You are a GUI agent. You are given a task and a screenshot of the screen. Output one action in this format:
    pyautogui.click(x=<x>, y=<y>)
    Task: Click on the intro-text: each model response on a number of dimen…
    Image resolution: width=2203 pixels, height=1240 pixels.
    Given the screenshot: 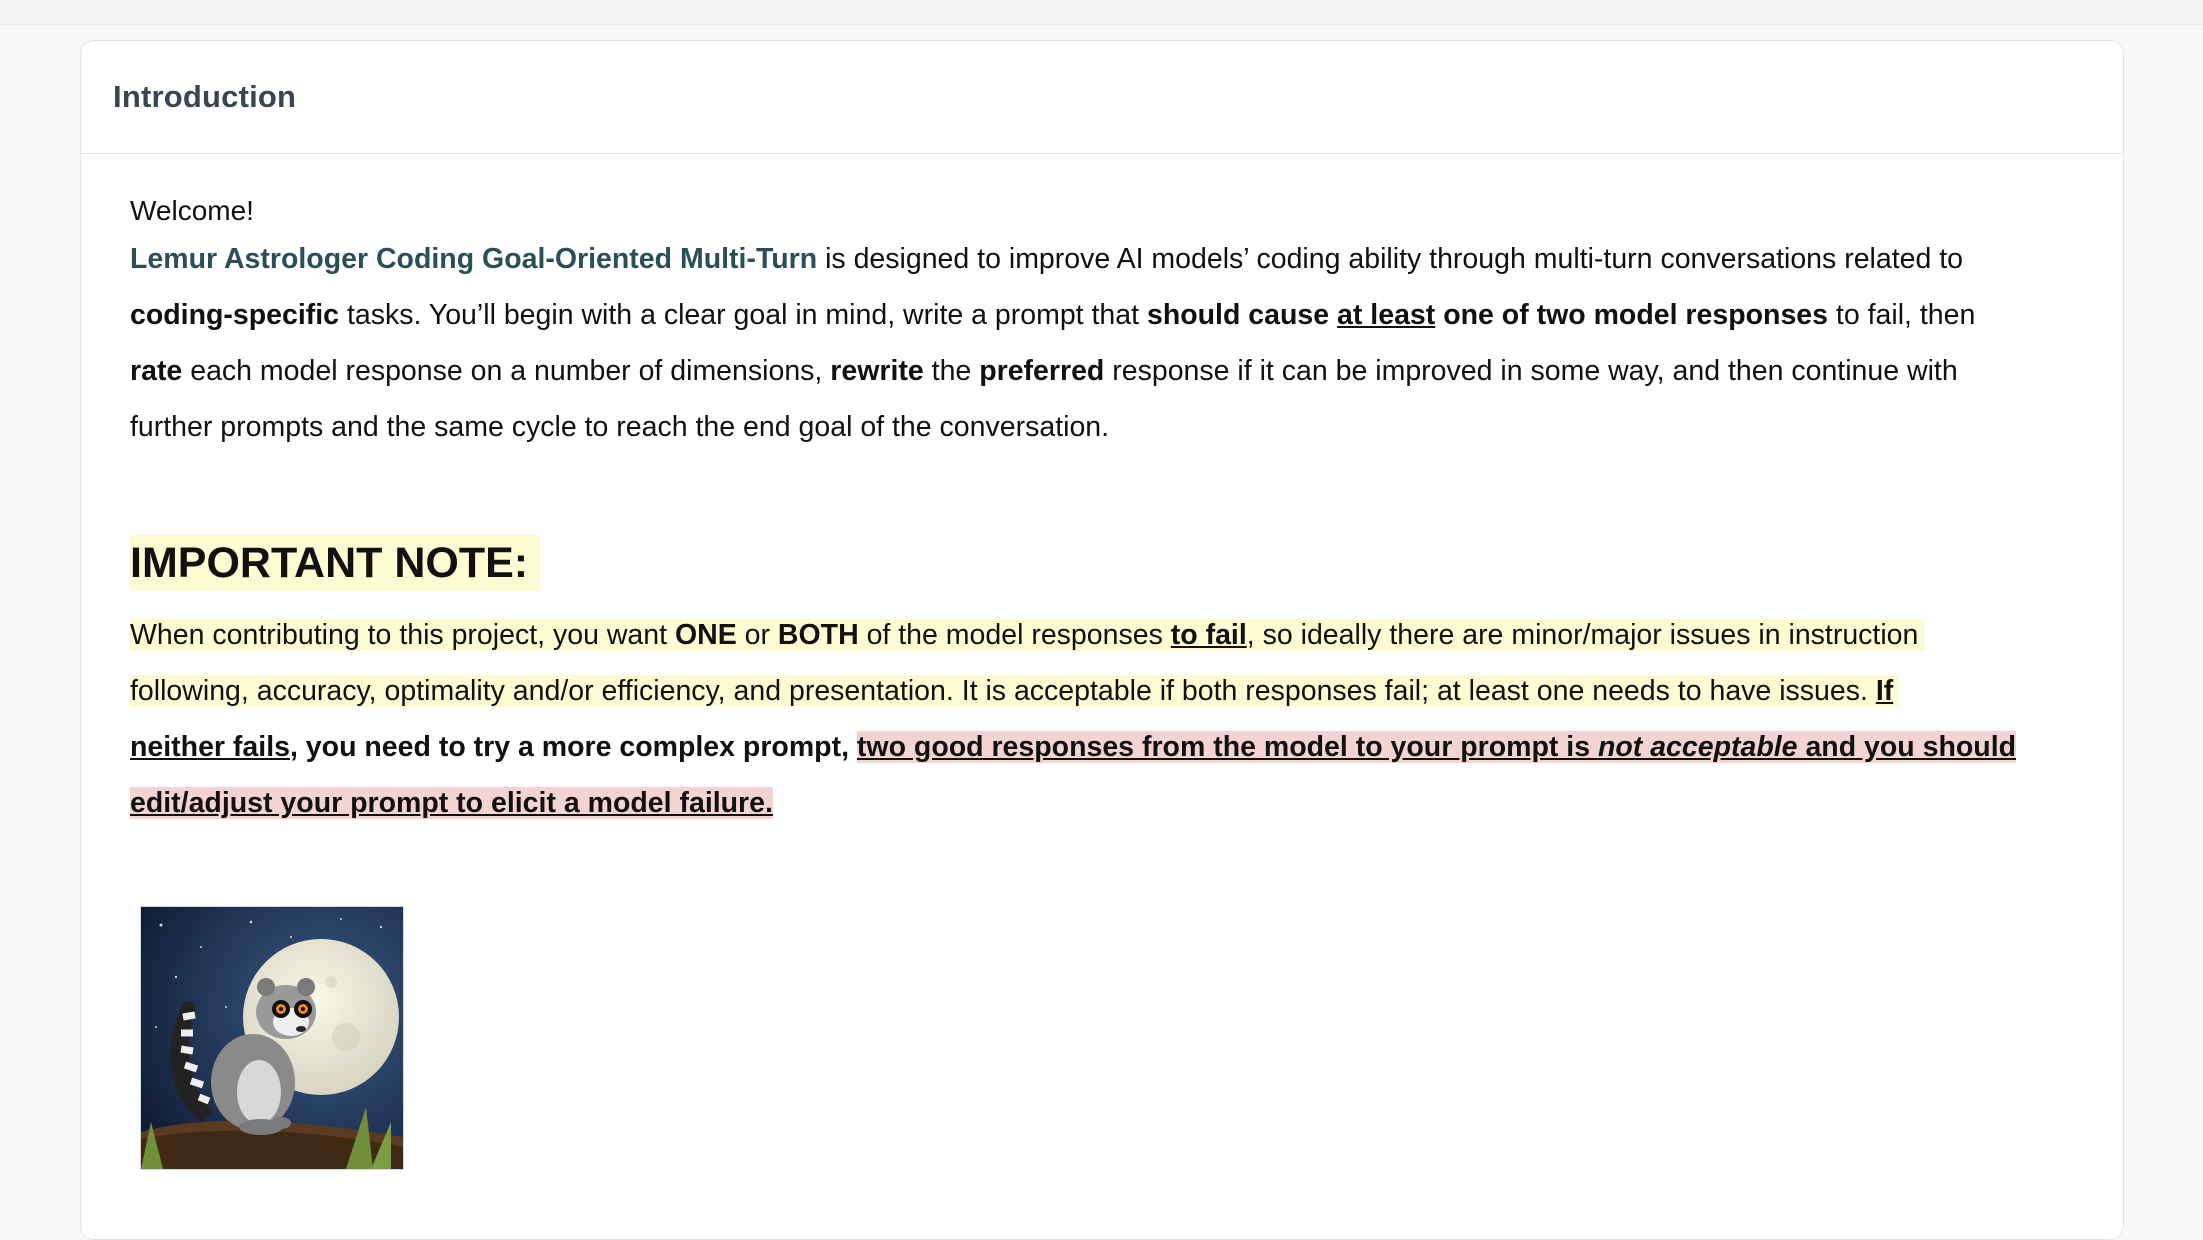 What is the action you would take?
    pyautogui.click(x=506, y=371)
    